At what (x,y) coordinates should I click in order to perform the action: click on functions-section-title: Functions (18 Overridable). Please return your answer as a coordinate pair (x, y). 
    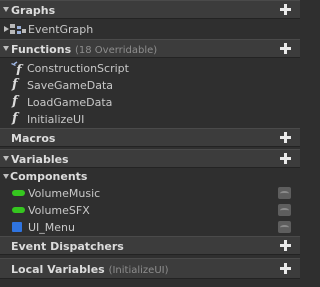
    Looking at the image, I should click on (84, 49).